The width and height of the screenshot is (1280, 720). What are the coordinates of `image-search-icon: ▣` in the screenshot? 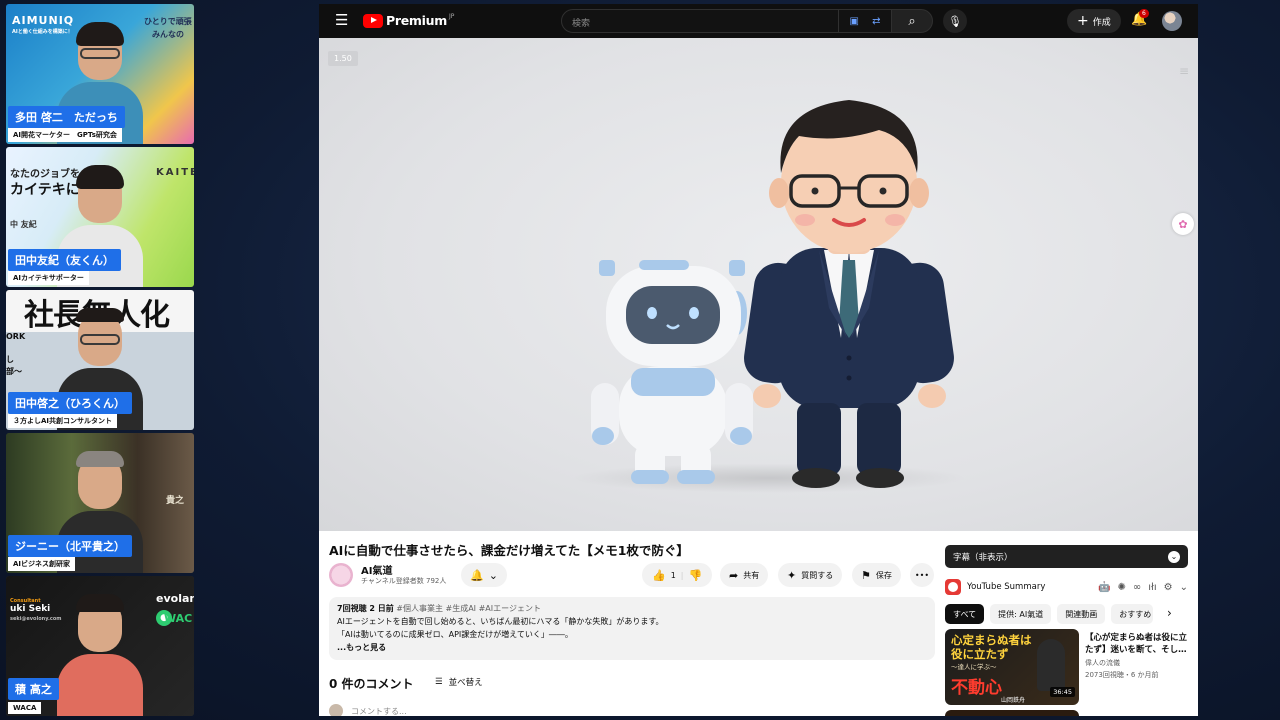 It's located at (854, 21).